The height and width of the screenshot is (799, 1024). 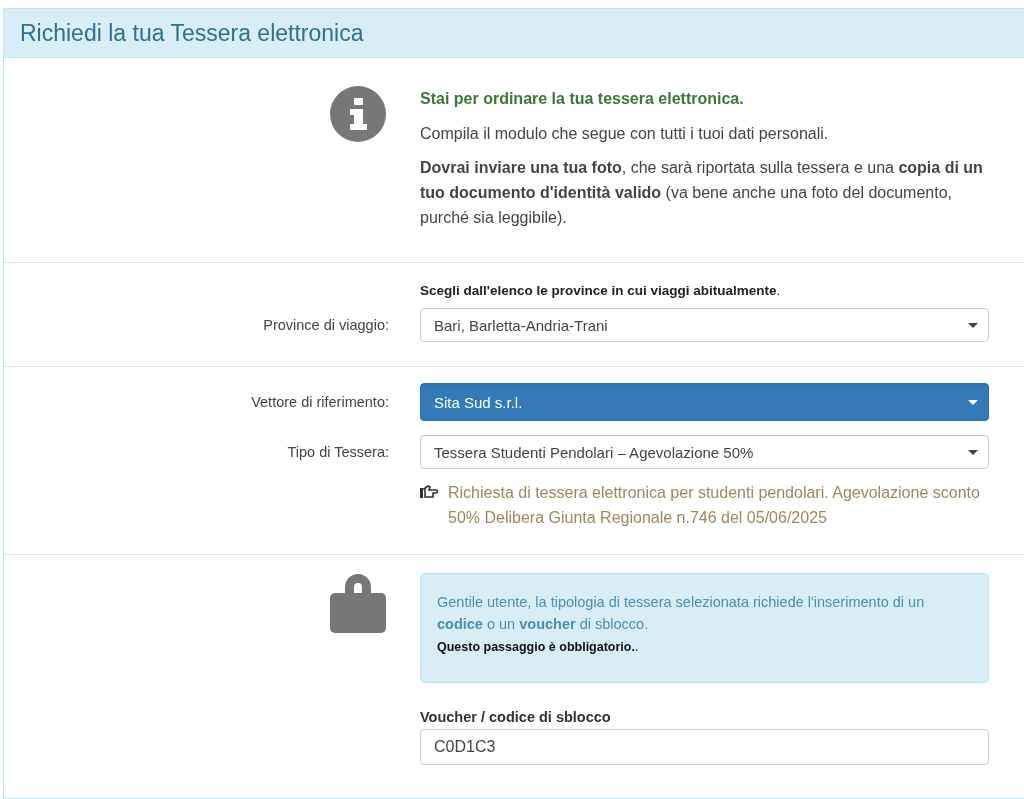 I want to click on info-note: Richiesta di tessera elettronica per studenti pendolari. Agevolazione sconto 50% Delibera Giunta Regionale n.746 del 05/06/2025, so click(x=714, y=505).